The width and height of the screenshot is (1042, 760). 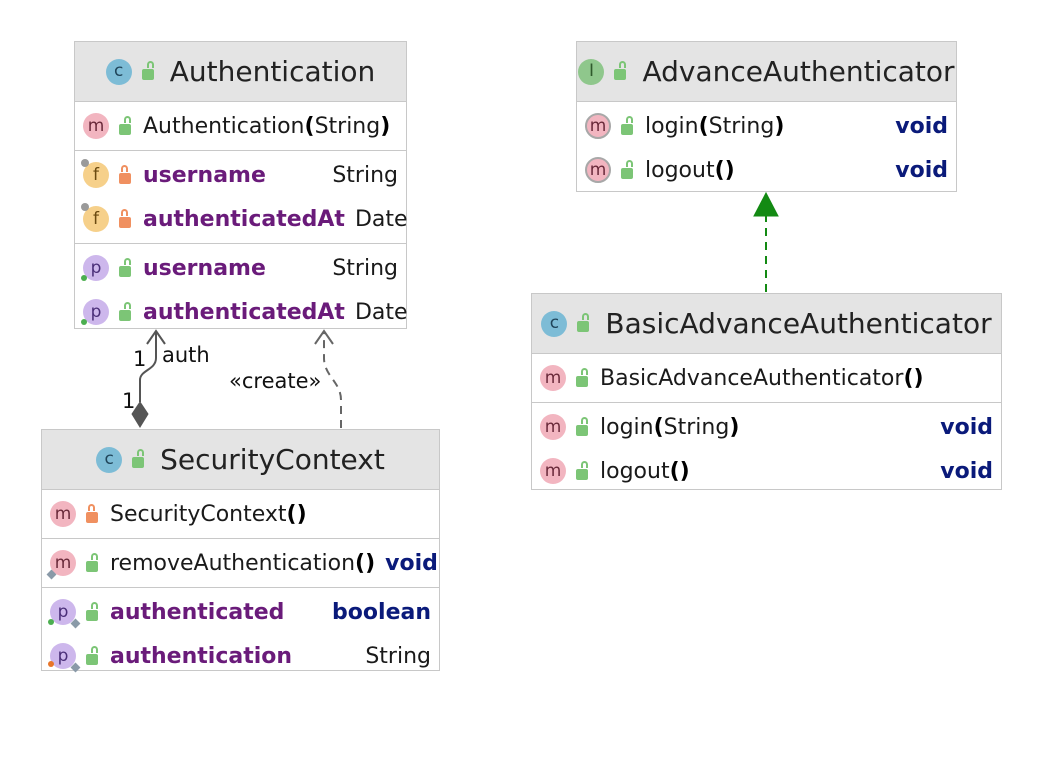 What do you see at coordinates (186, 355) in the screenshot?
I see `composition-role-label: auth` at bounding box center [186, 355].